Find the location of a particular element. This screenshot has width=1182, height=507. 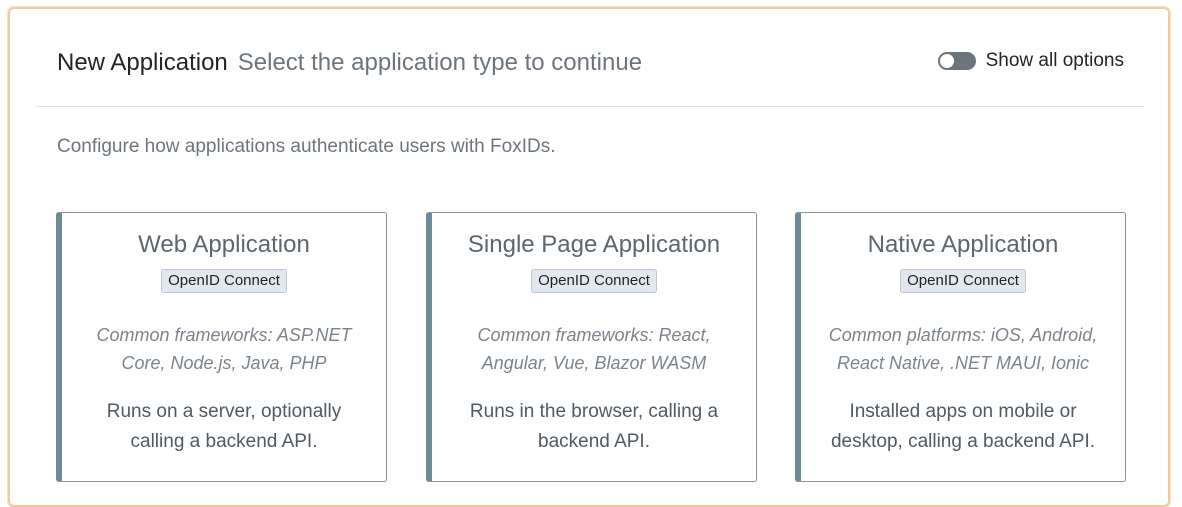

toggle-switch is located at coordinates (956, 61).